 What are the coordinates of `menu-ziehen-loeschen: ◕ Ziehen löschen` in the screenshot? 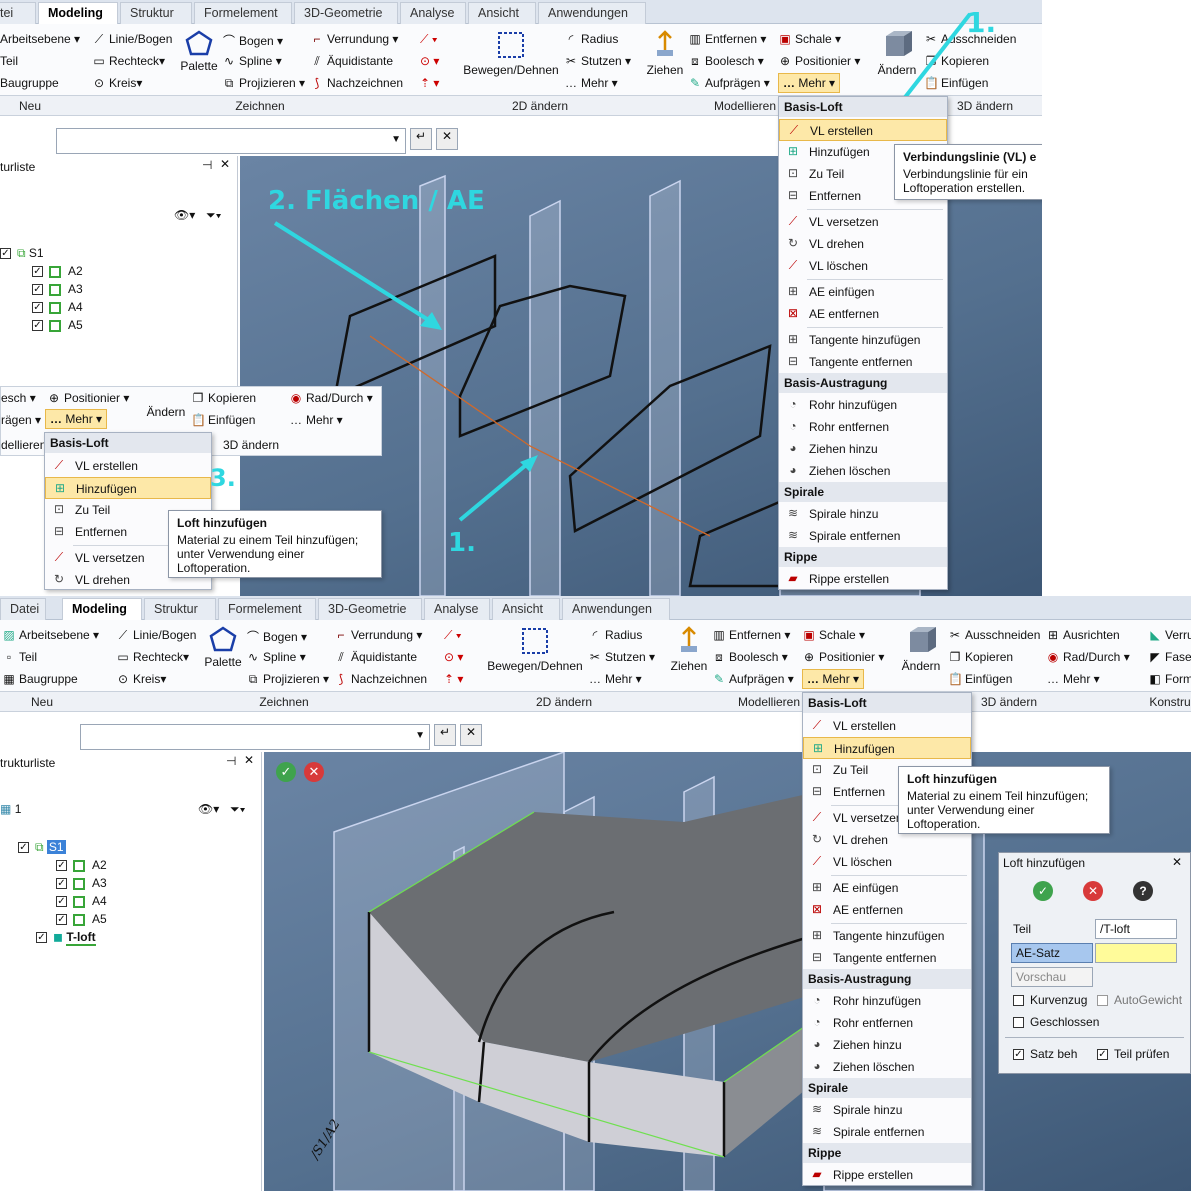 It's located at (863, 471).